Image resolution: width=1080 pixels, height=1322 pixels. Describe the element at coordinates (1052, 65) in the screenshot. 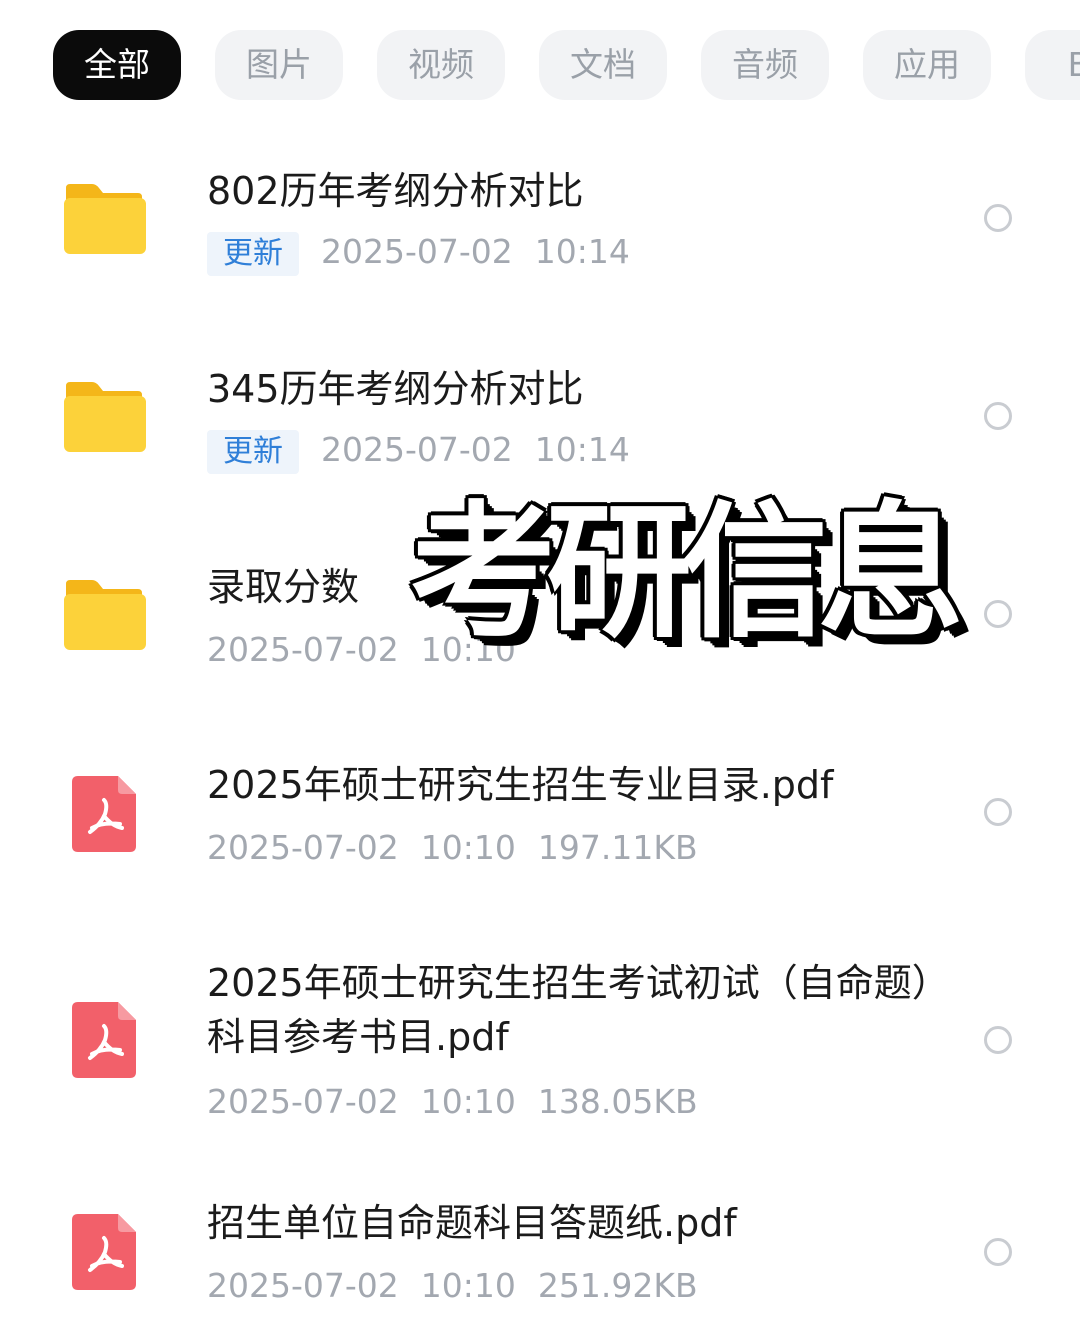

I see `tab-bt: BT` at that location.